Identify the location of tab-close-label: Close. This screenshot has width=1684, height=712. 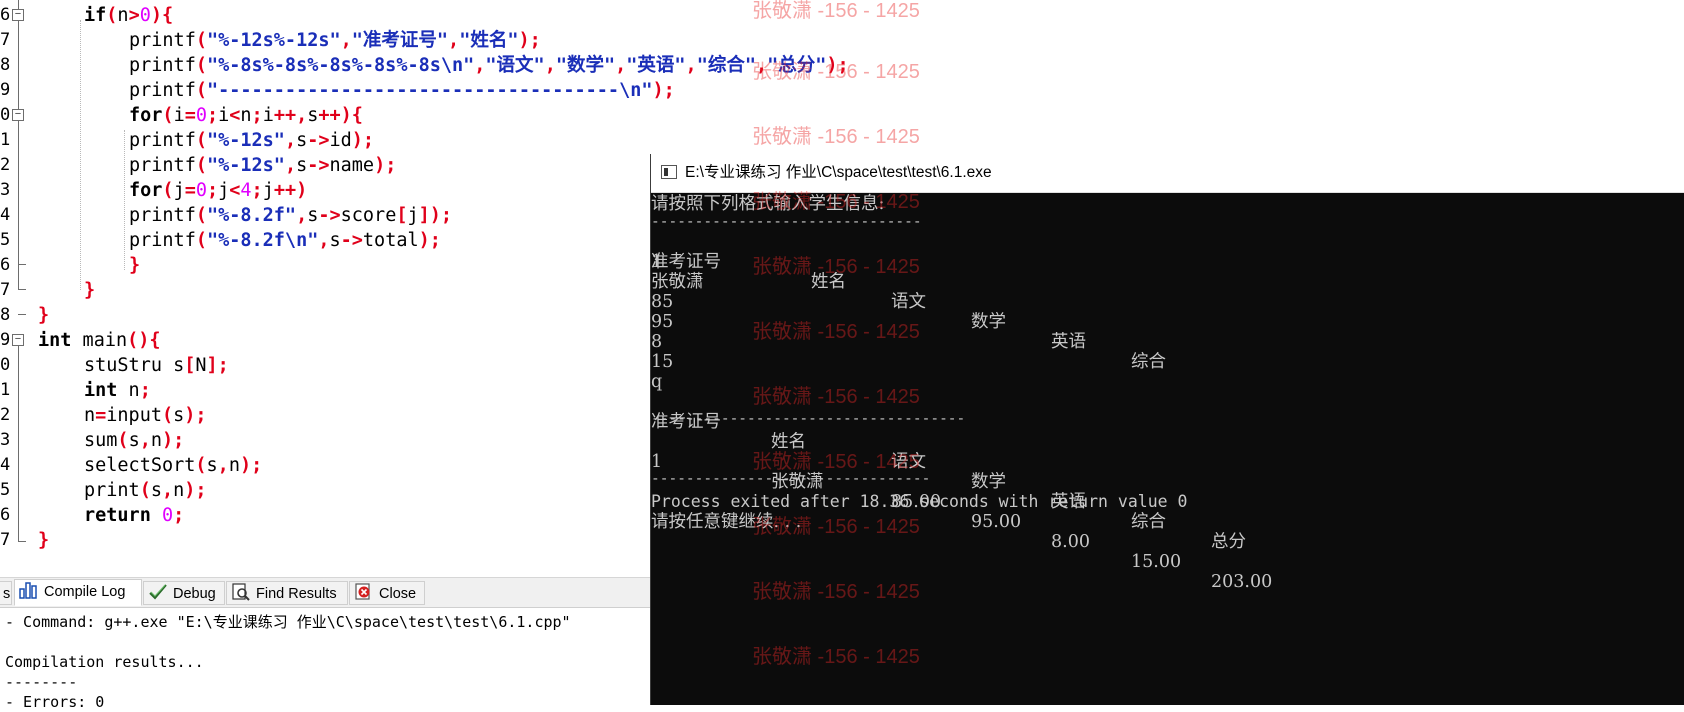
(398, 594).